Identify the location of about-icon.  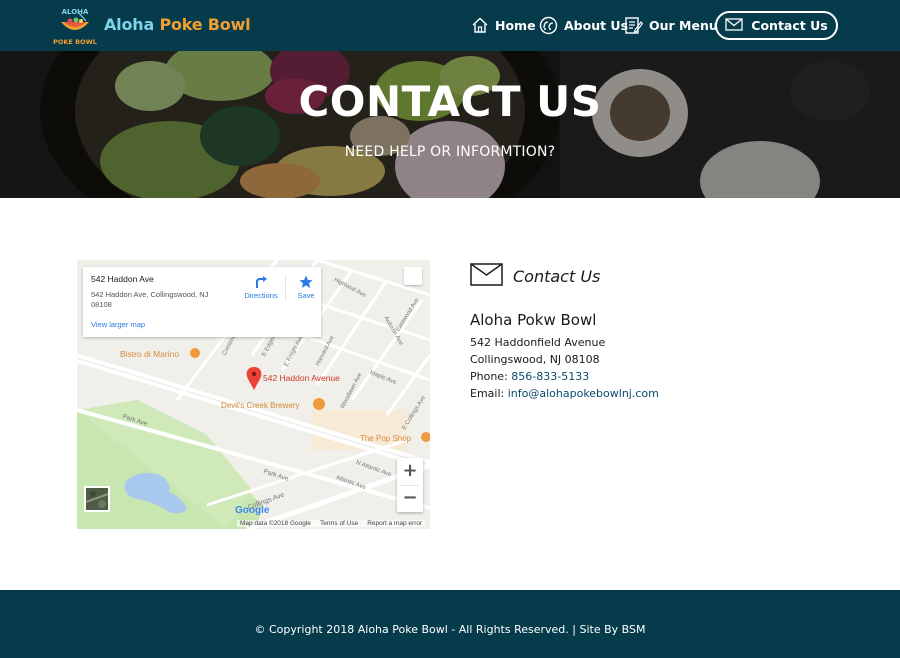
(548, 25).